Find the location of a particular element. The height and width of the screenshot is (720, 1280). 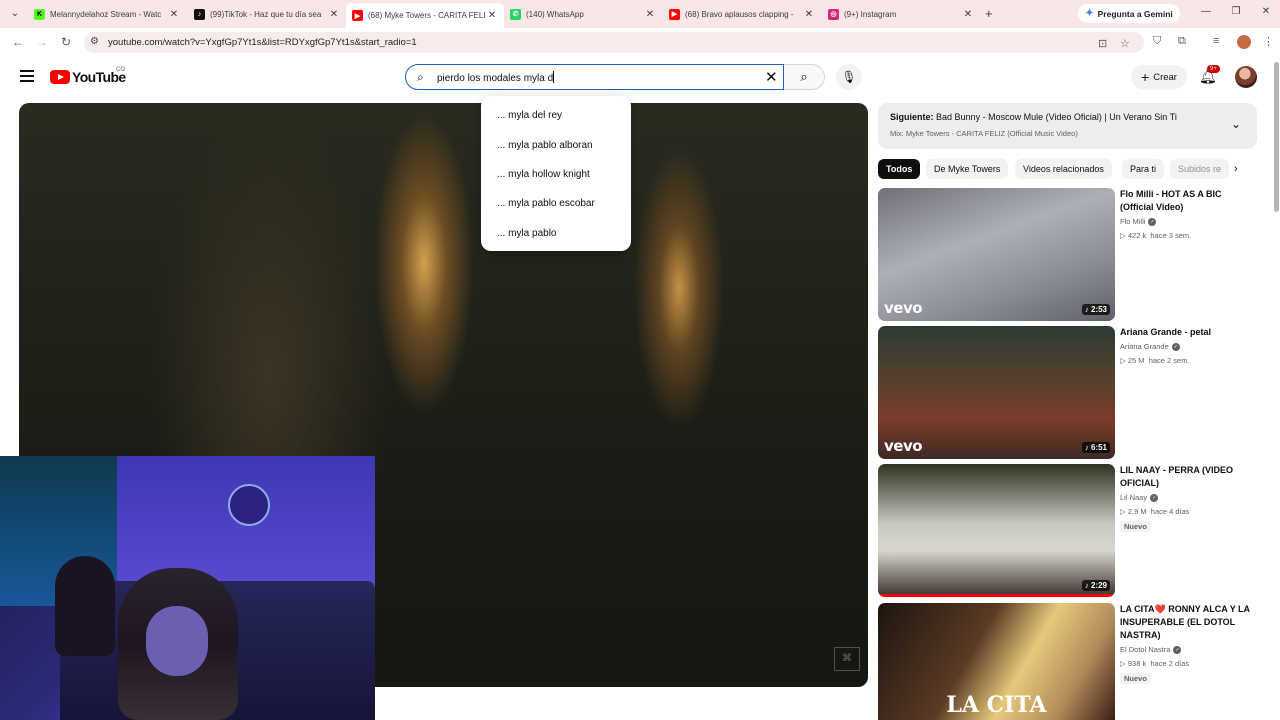

page-scrollbar is located at coordinates (1276, 137).